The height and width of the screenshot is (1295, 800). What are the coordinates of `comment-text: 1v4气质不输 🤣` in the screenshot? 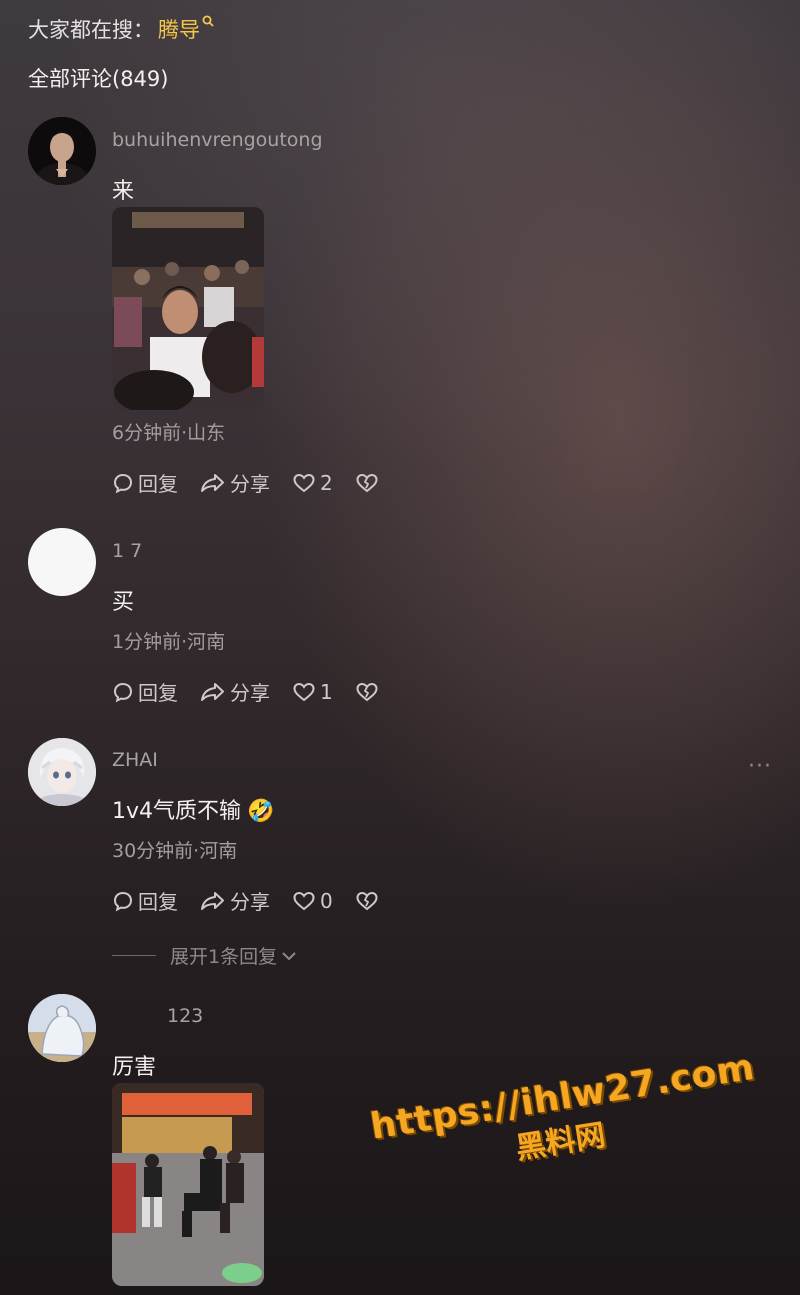 It's located at (193, 809).